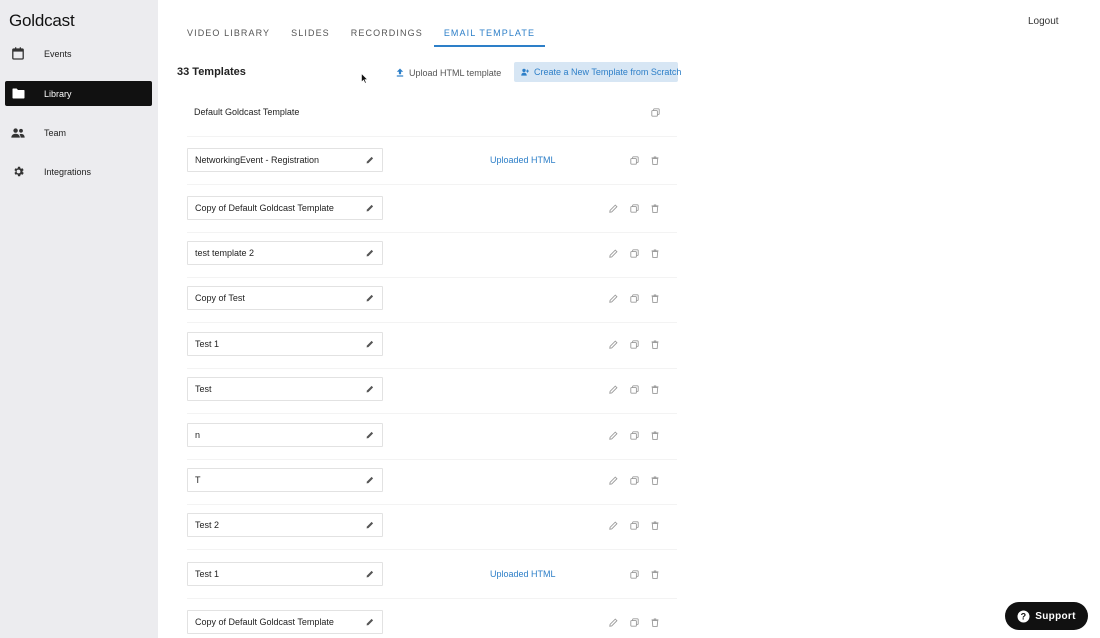  I want to click on sidebar-item-events: Events, so click(78, 53).